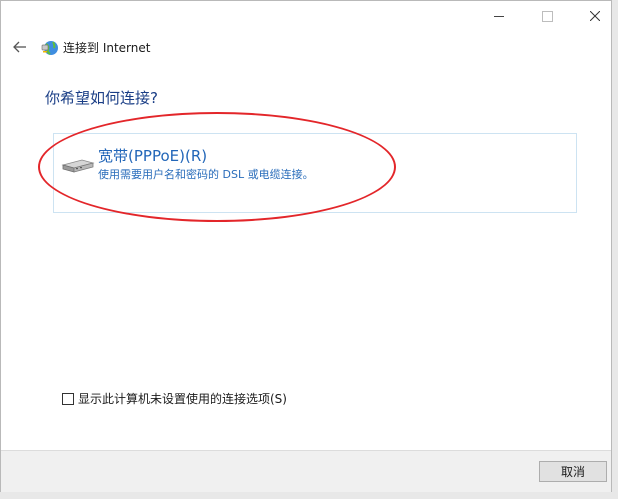 The image size is (618, 499). Describe the element at coordinates (499, 16) in the screenshot. I see `minimize-button` at that location.